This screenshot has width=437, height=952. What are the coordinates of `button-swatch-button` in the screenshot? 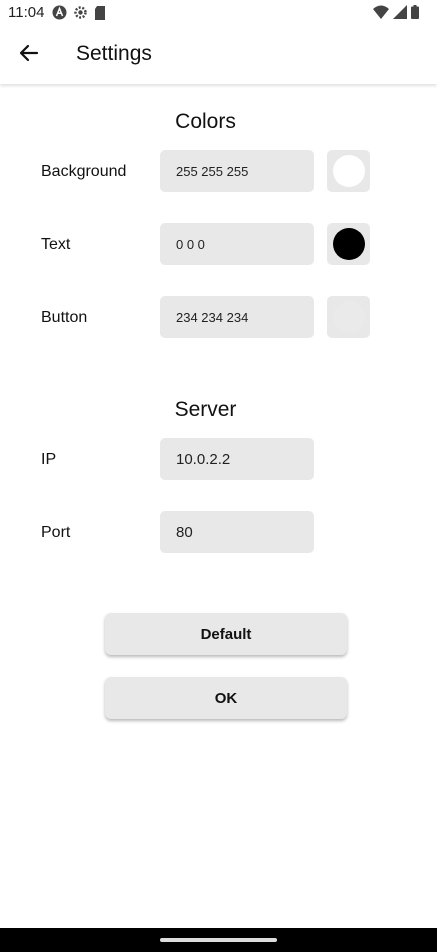 It's located at (348, 317).